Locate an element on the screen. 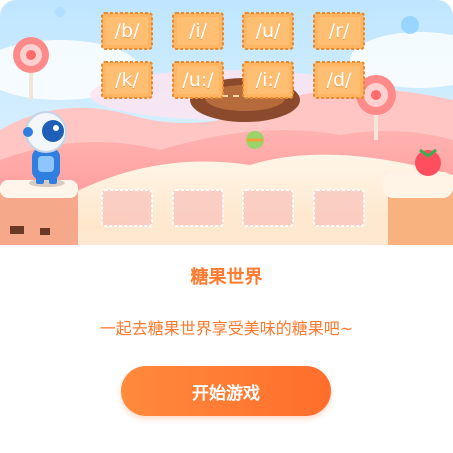 Image resolution: width=453 pixels, height=453 pixels. phoneme-tile-k: /k/ is located at coordinates (127, 80).